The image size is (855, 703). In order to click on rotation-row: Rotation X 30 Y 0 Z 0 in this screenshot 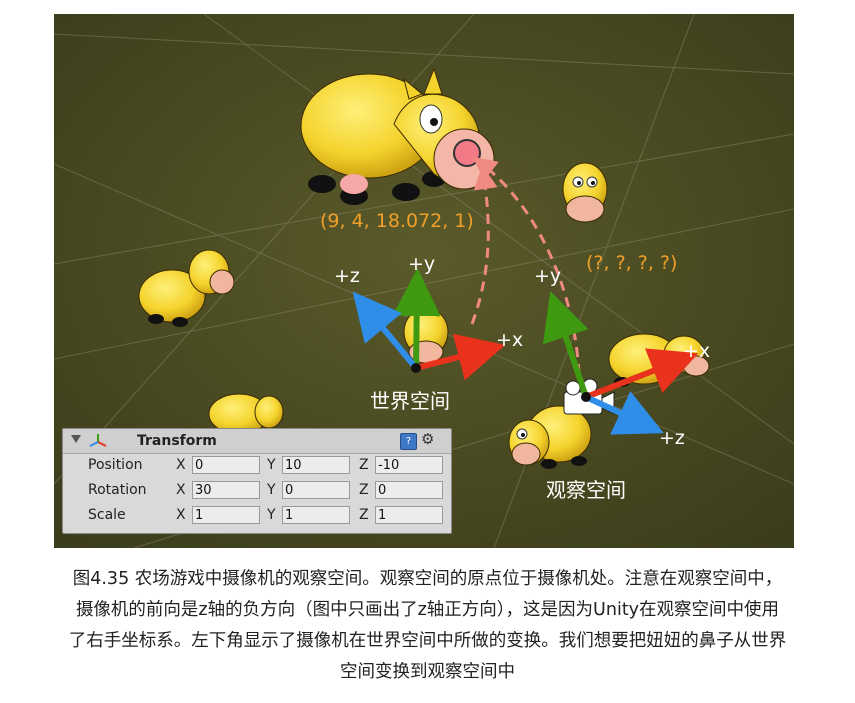, I will do `click(257, 491)`.